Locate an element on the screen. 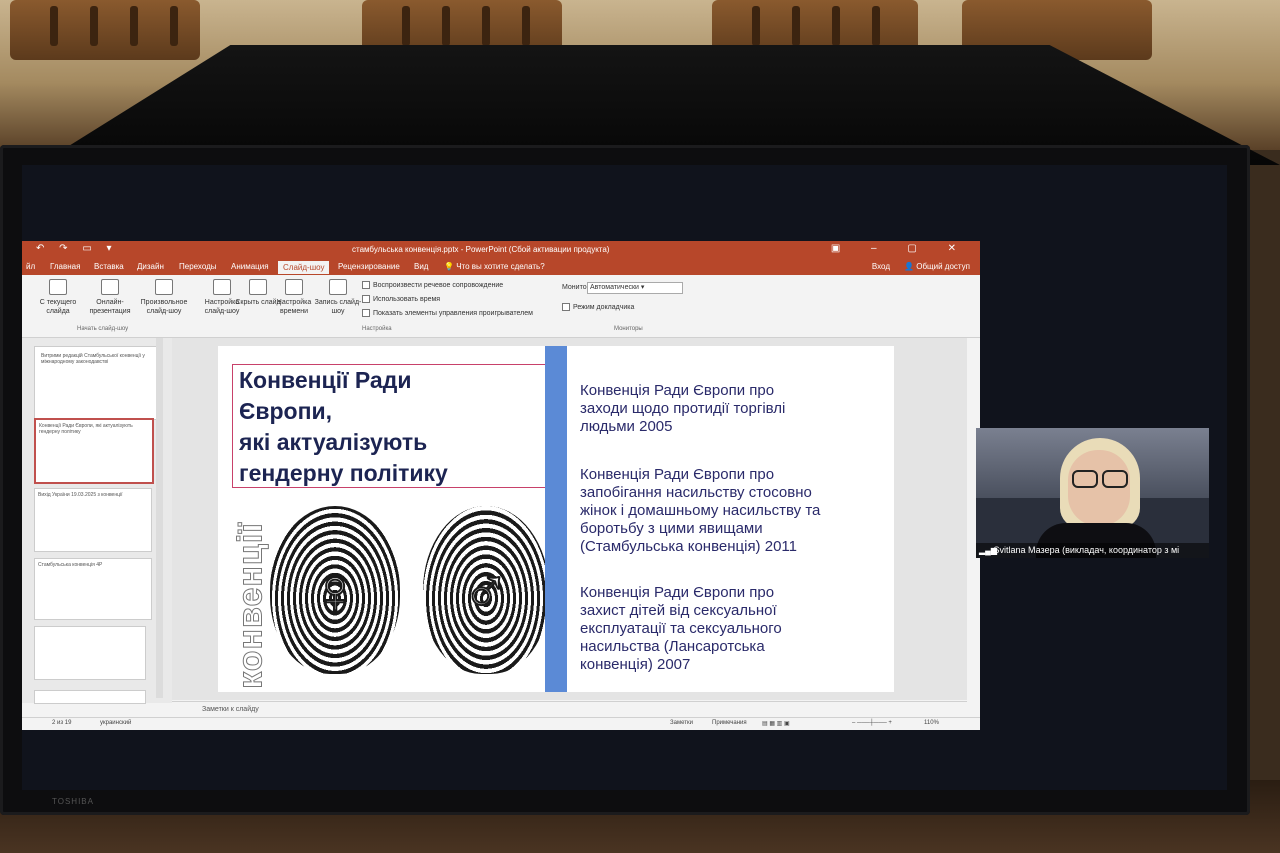 The height and width of the screenshot is (853, 1280). hide-icon is located at coordinates (258, 287).